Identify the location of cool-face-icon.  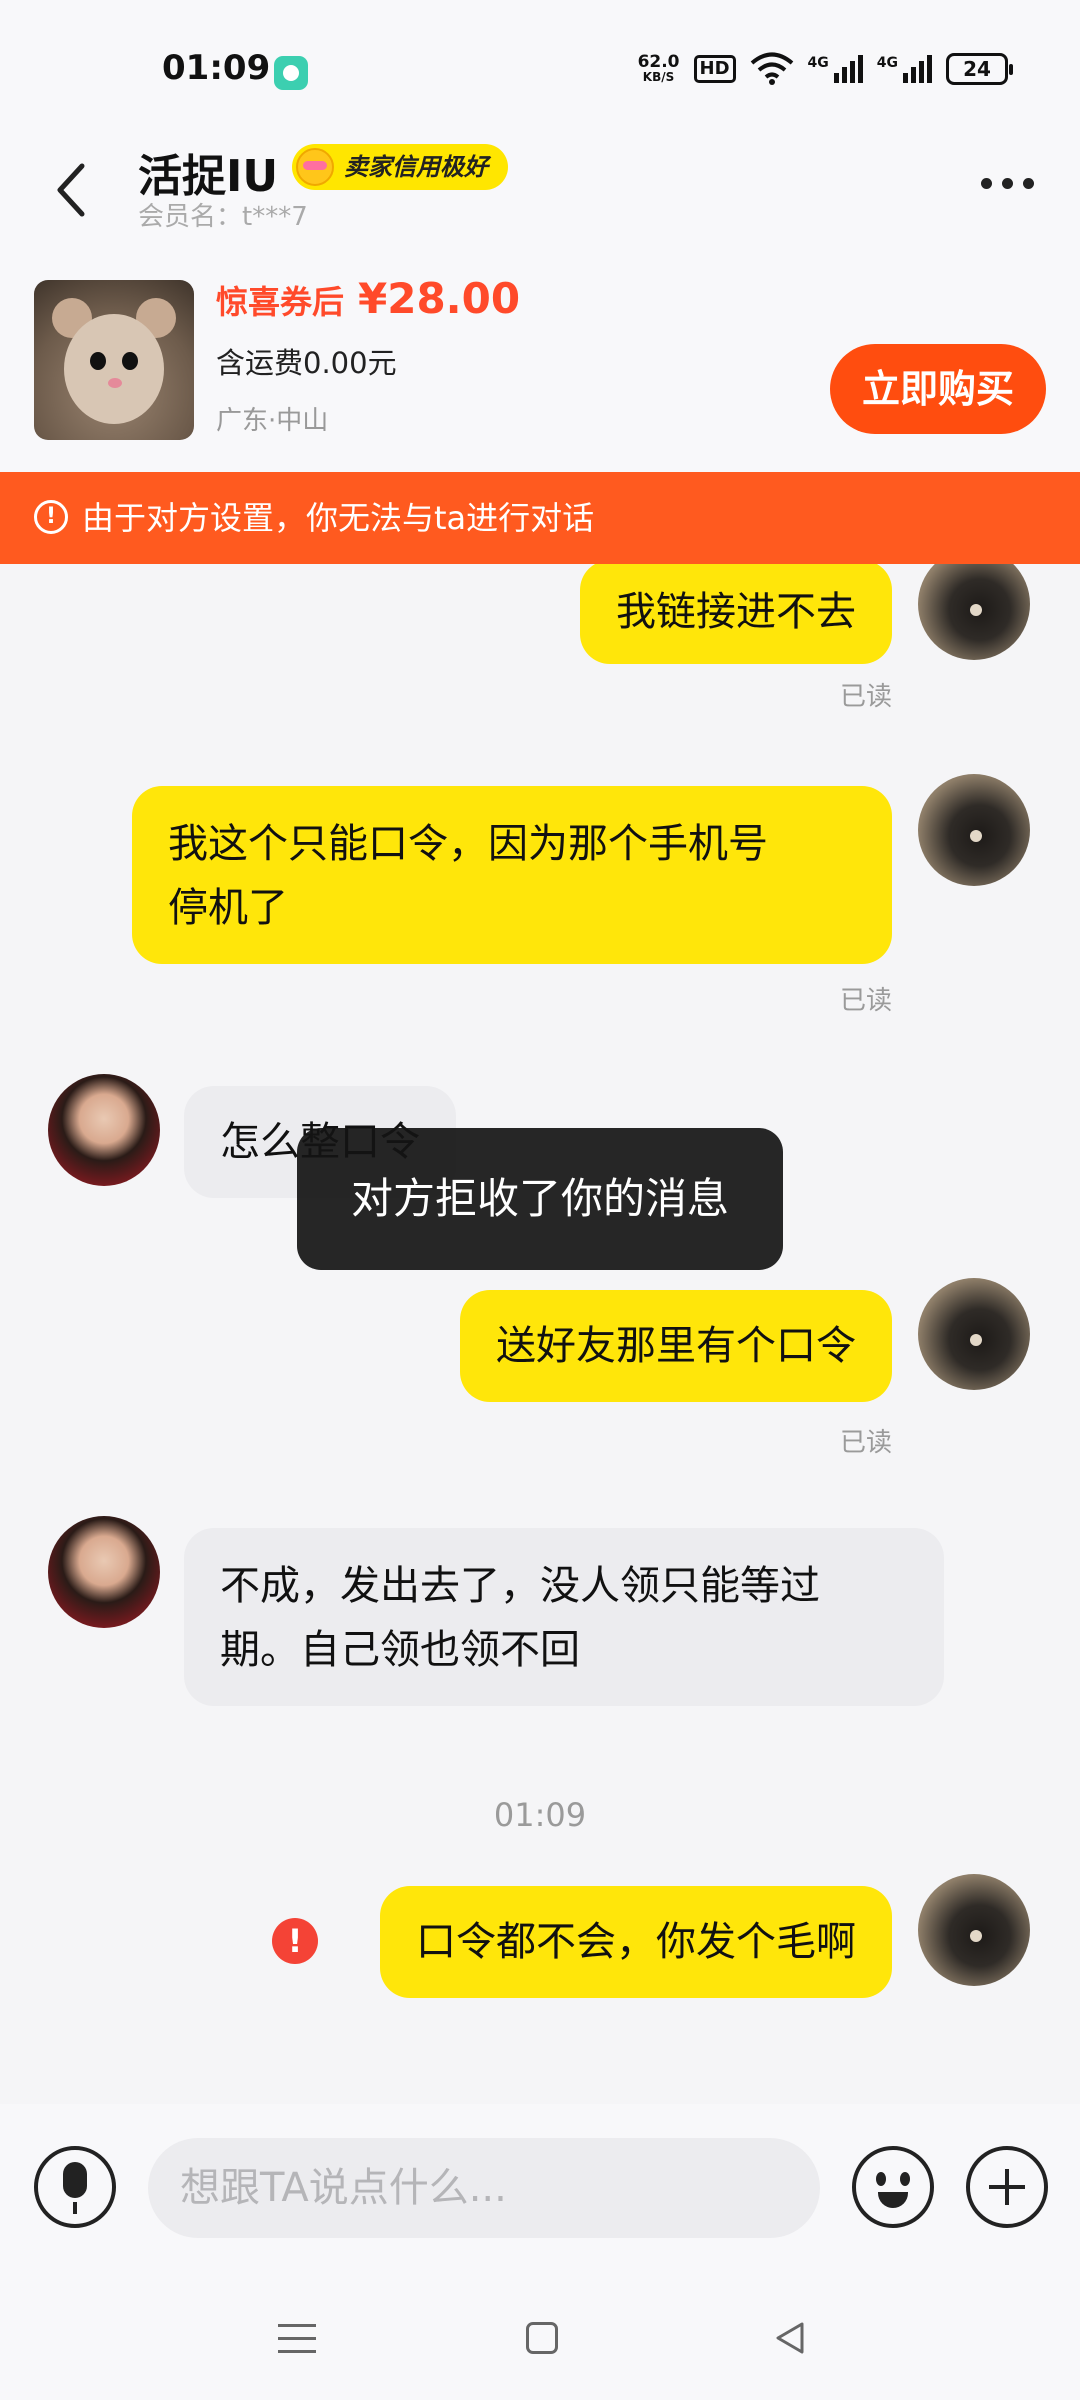
(315, 167).